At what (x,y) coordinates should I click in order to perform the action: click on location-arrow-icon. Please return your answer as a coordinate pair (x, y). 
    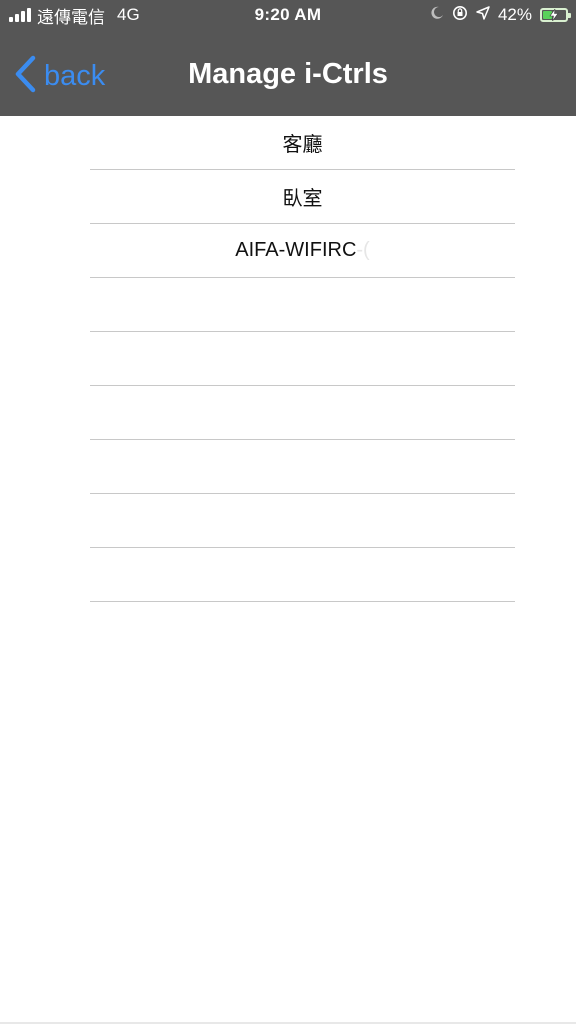
    Looking at the image, I should click on (483, 15).